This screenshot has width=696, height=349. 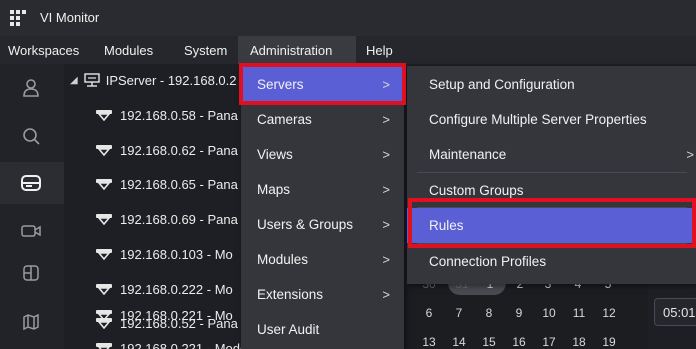 What do you see at coordinates (502, 84) in the screenshot?
I see `menu-item-label: Setup and Configuration` at bounding box center [502, 84].